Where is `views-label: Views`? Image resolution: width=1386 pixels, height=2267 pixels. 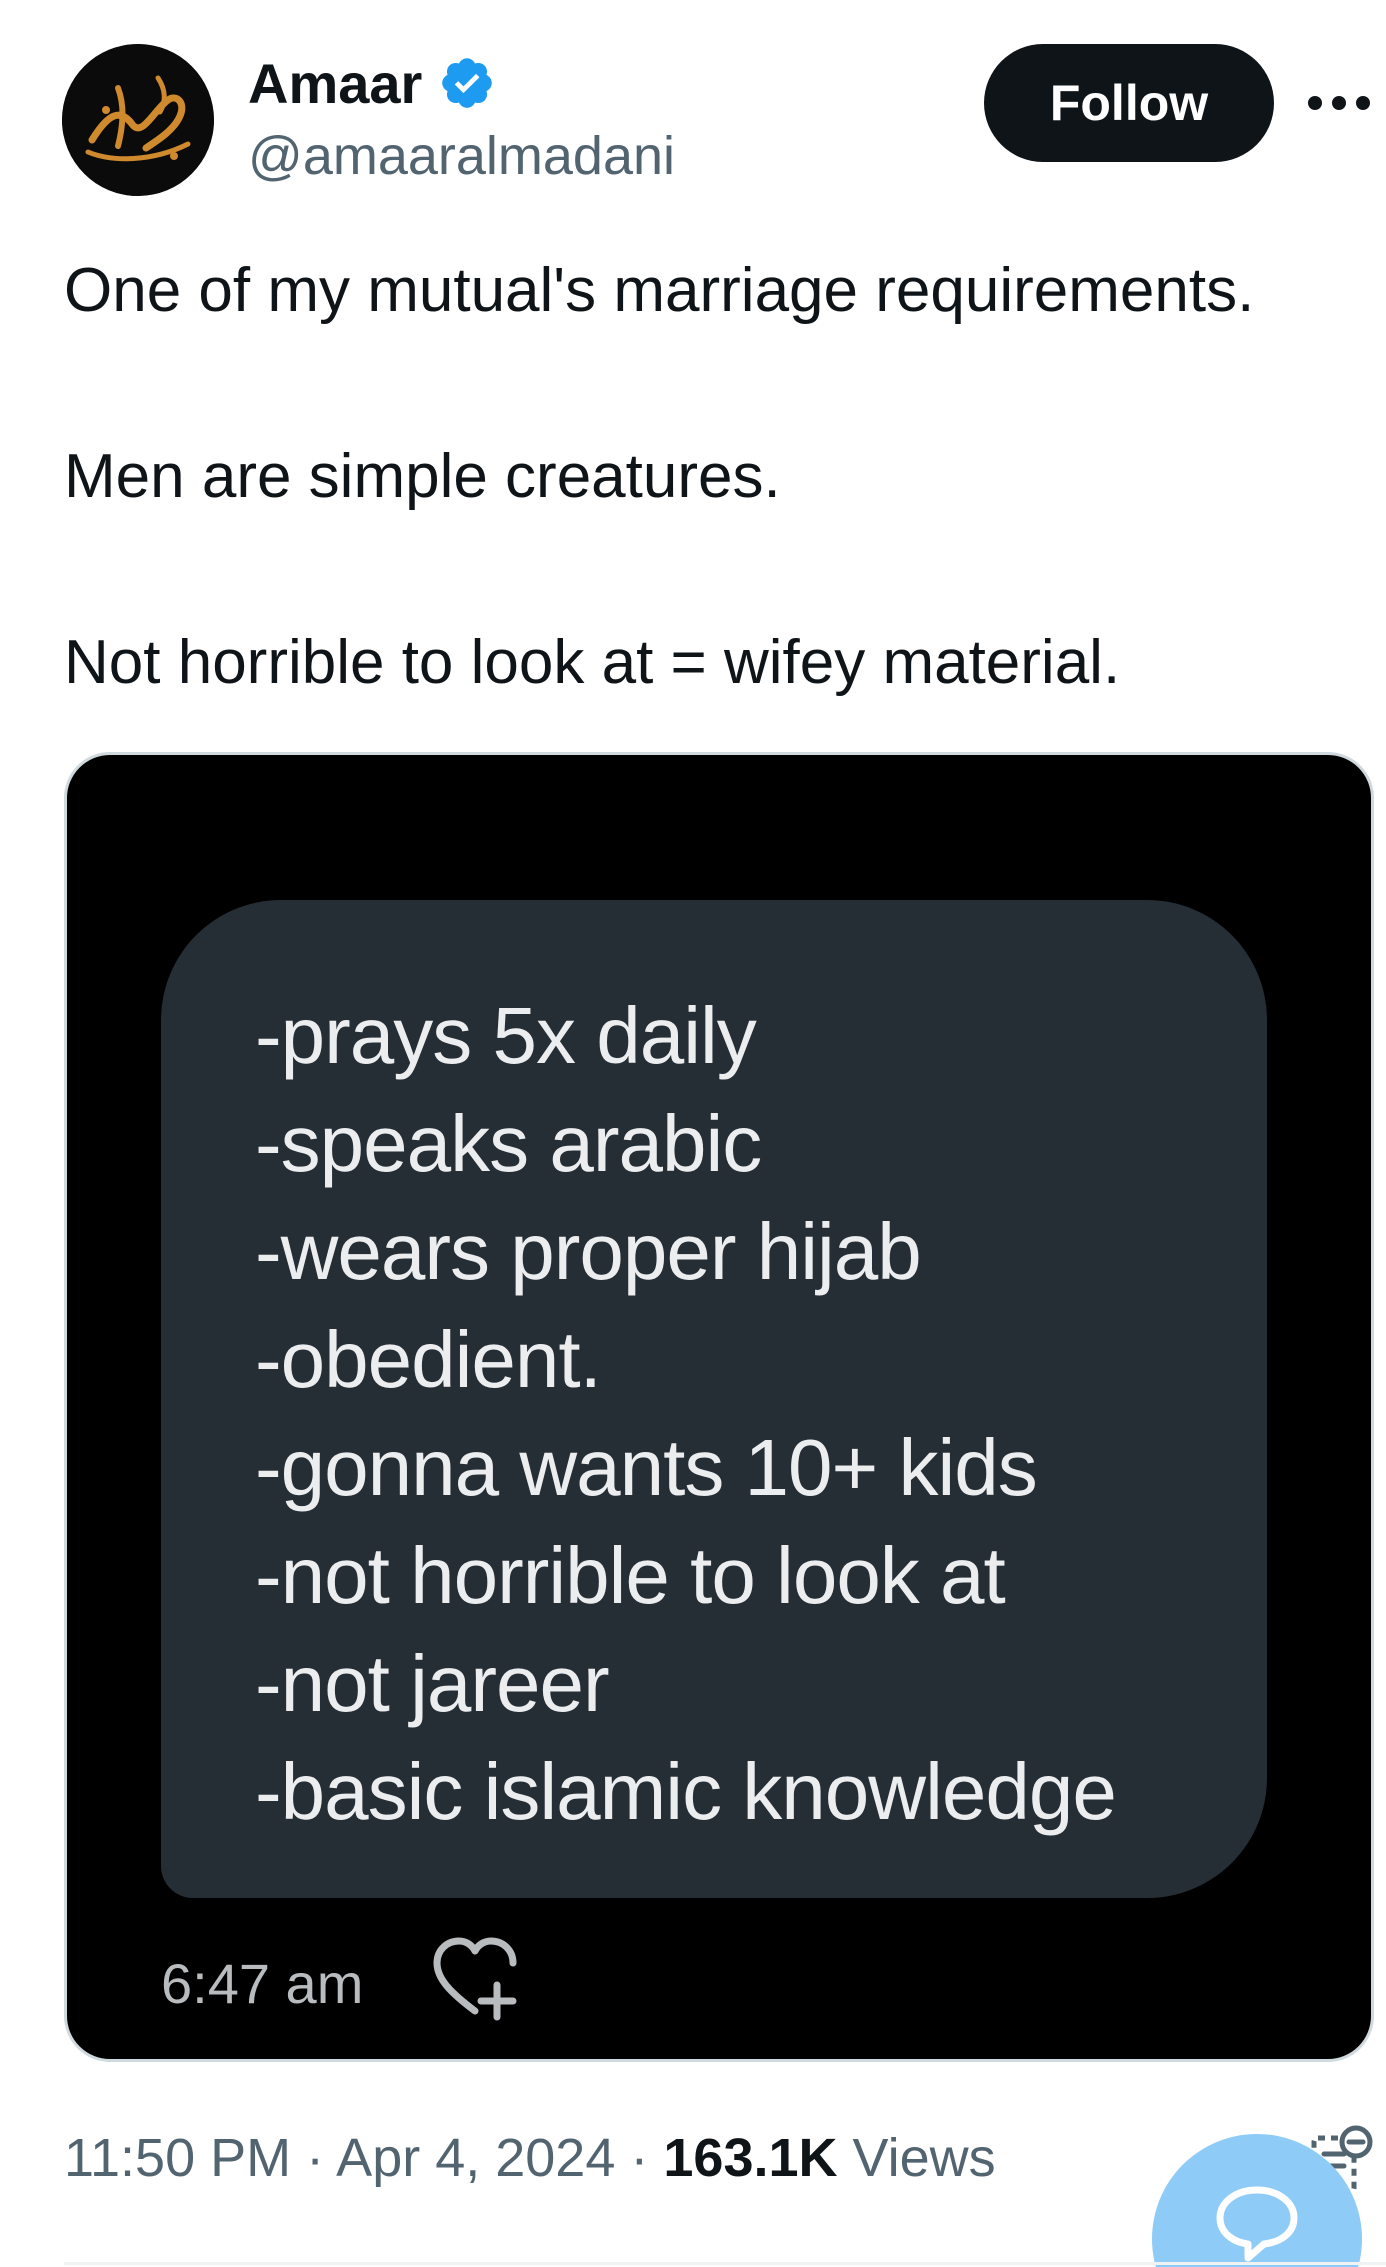
views-label: Views is located at coordinates (924, 2158).